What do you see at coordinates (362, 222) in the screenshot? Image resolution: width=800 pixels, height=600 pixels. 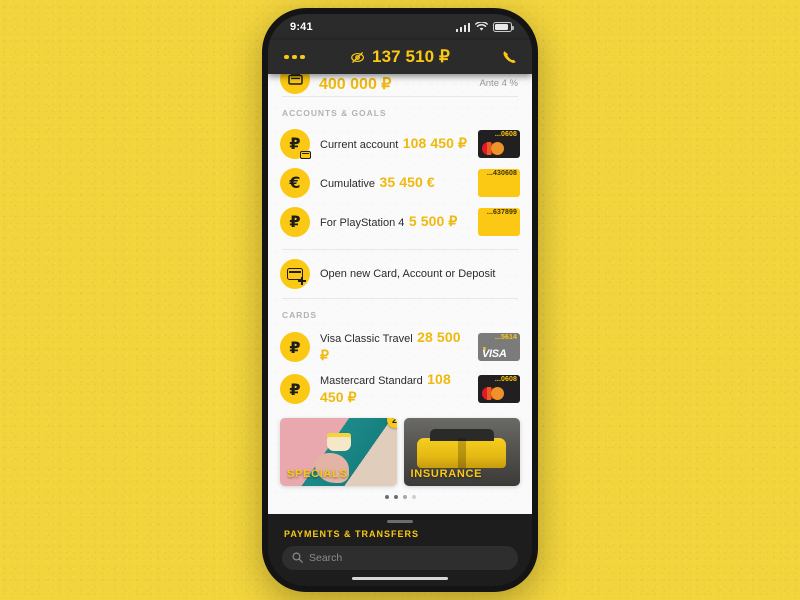 I see `account-name: For PlayStation 4` at bounding box center [362, 222].